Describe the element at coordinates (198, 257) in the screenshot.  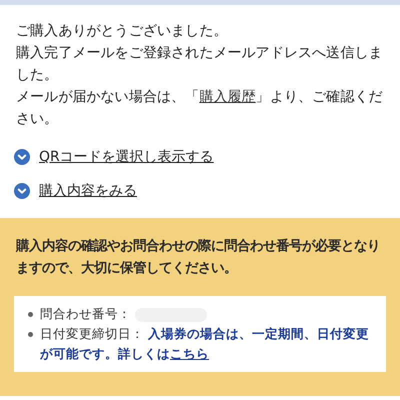
I see `notice-text: 購入内容の確認やお問合わせの際に問合わせ番号が必要となりますので、大切に保管してください。` at that location.